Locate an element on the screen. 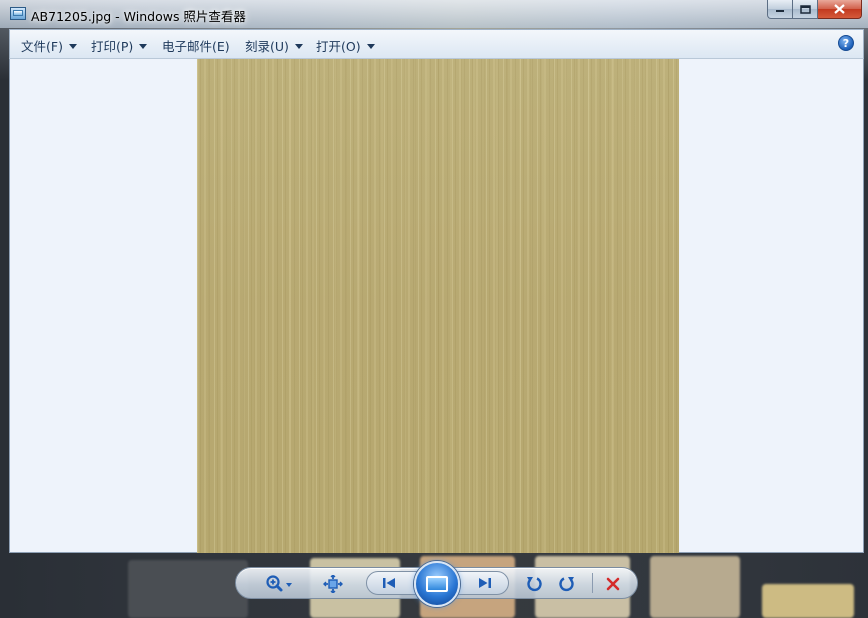 The width and height of the screenshot is (868, 618). maximize-button is located at coordinates (805, 9).